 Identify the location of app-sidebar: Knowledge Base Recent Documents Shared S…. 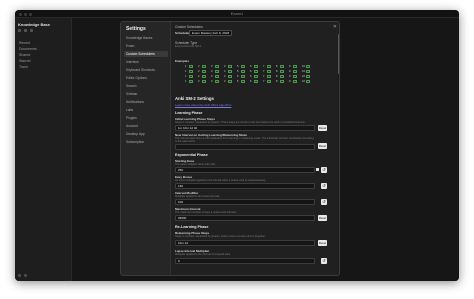
(43, 149).